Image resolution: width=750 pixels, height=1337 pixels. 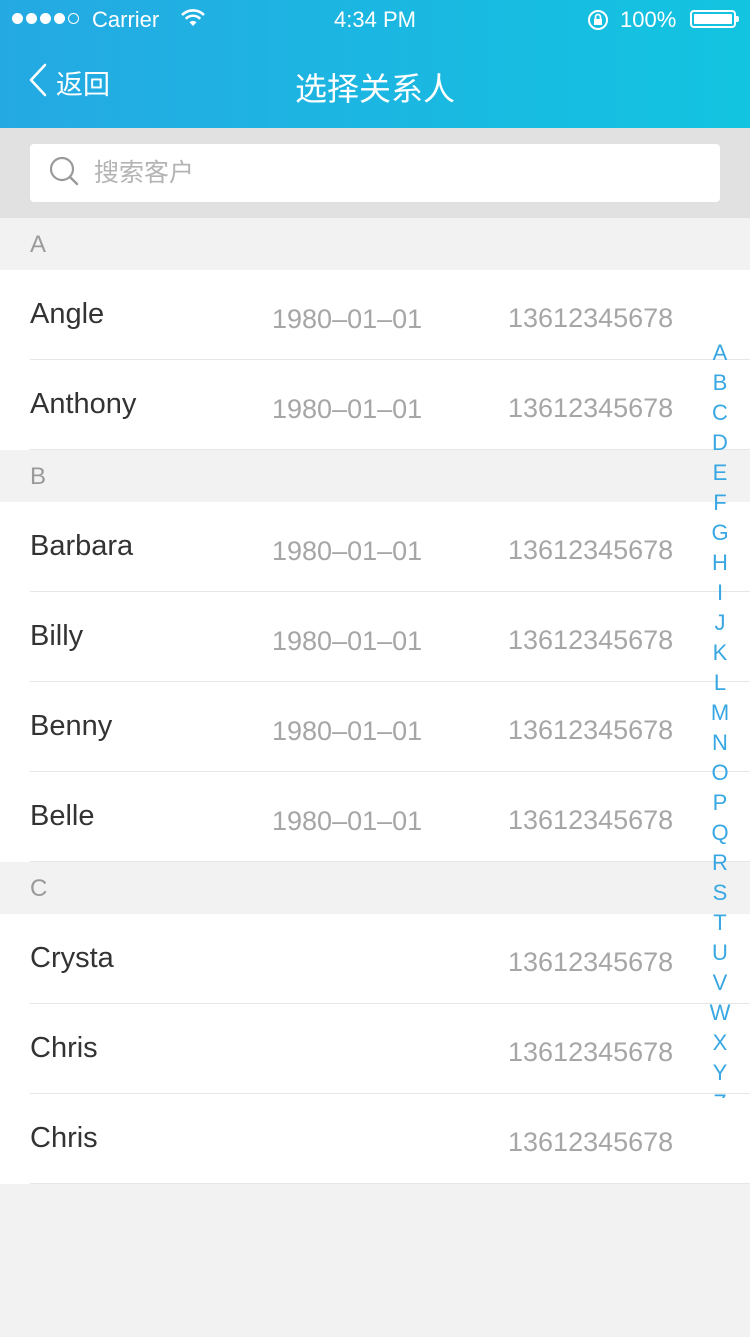 I want to click on index-letter: O, so click(x=720, y=773).